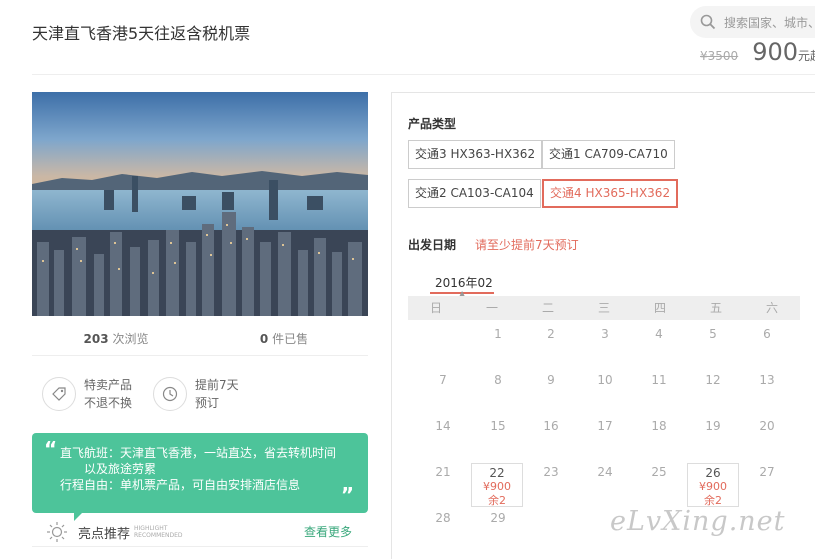  Describe the element at coordinates (198, 453) in the screenshot. I see `promo-line: 直飞航班：天津直飞香港，一站直达，省去转机时间` at that location.